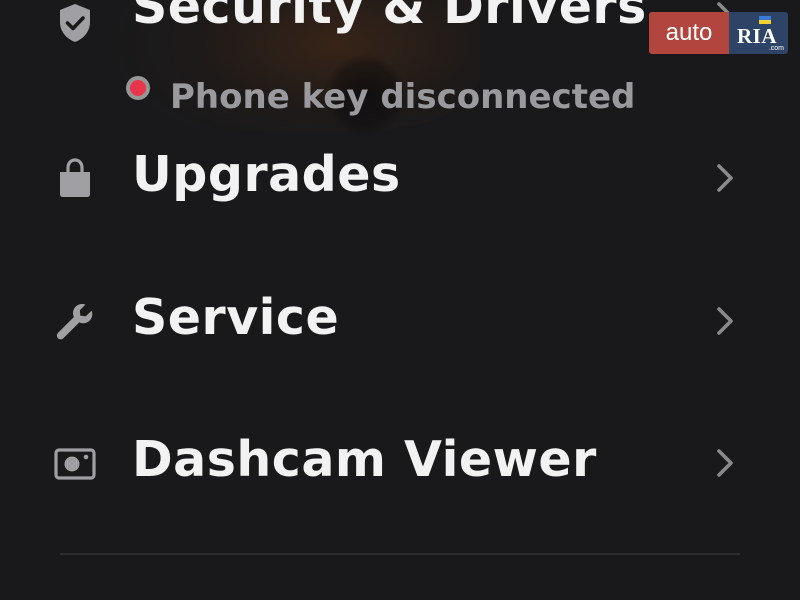  Describe the element at coordinates (138, 88) in the screenshot. I see `status-dot-icon` at that location.